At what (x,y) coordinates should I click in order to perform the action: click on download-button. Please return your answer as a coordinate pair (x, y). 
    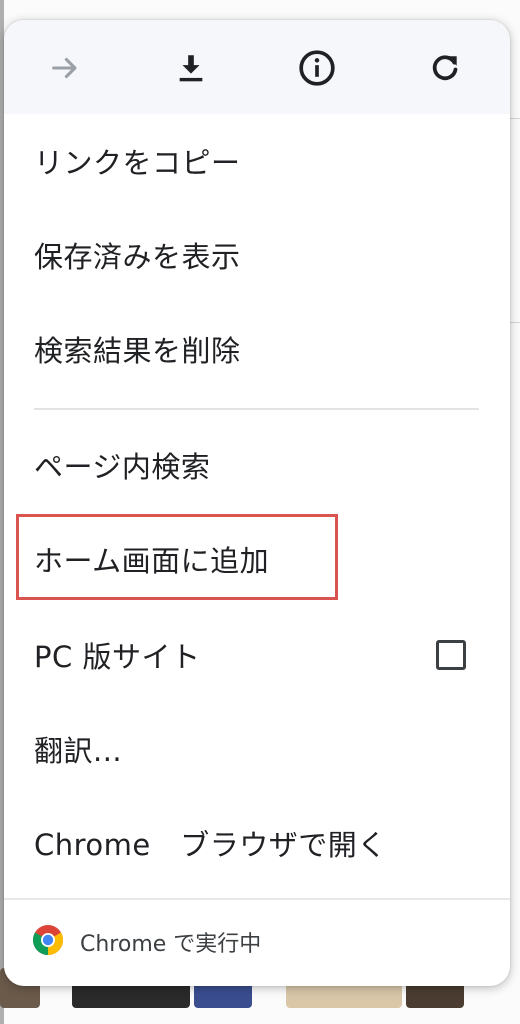
    Looking at the image, I should click on (191, 68).